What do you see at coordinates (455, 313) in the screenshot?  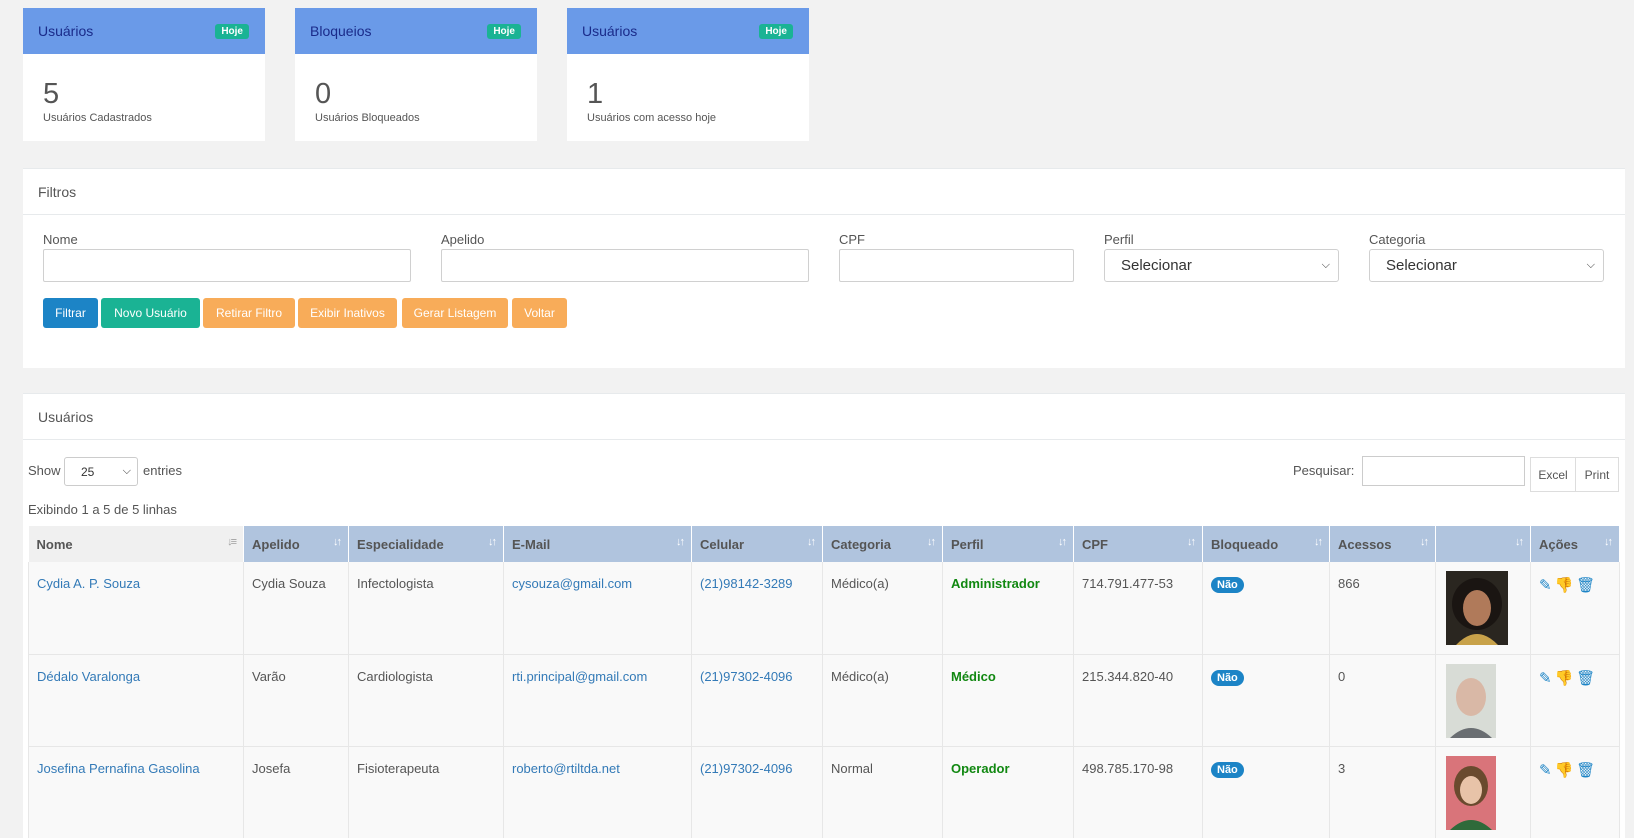 I see `gerar-listagem-button: Gerar Listagem` at bounding box center [455, 313].